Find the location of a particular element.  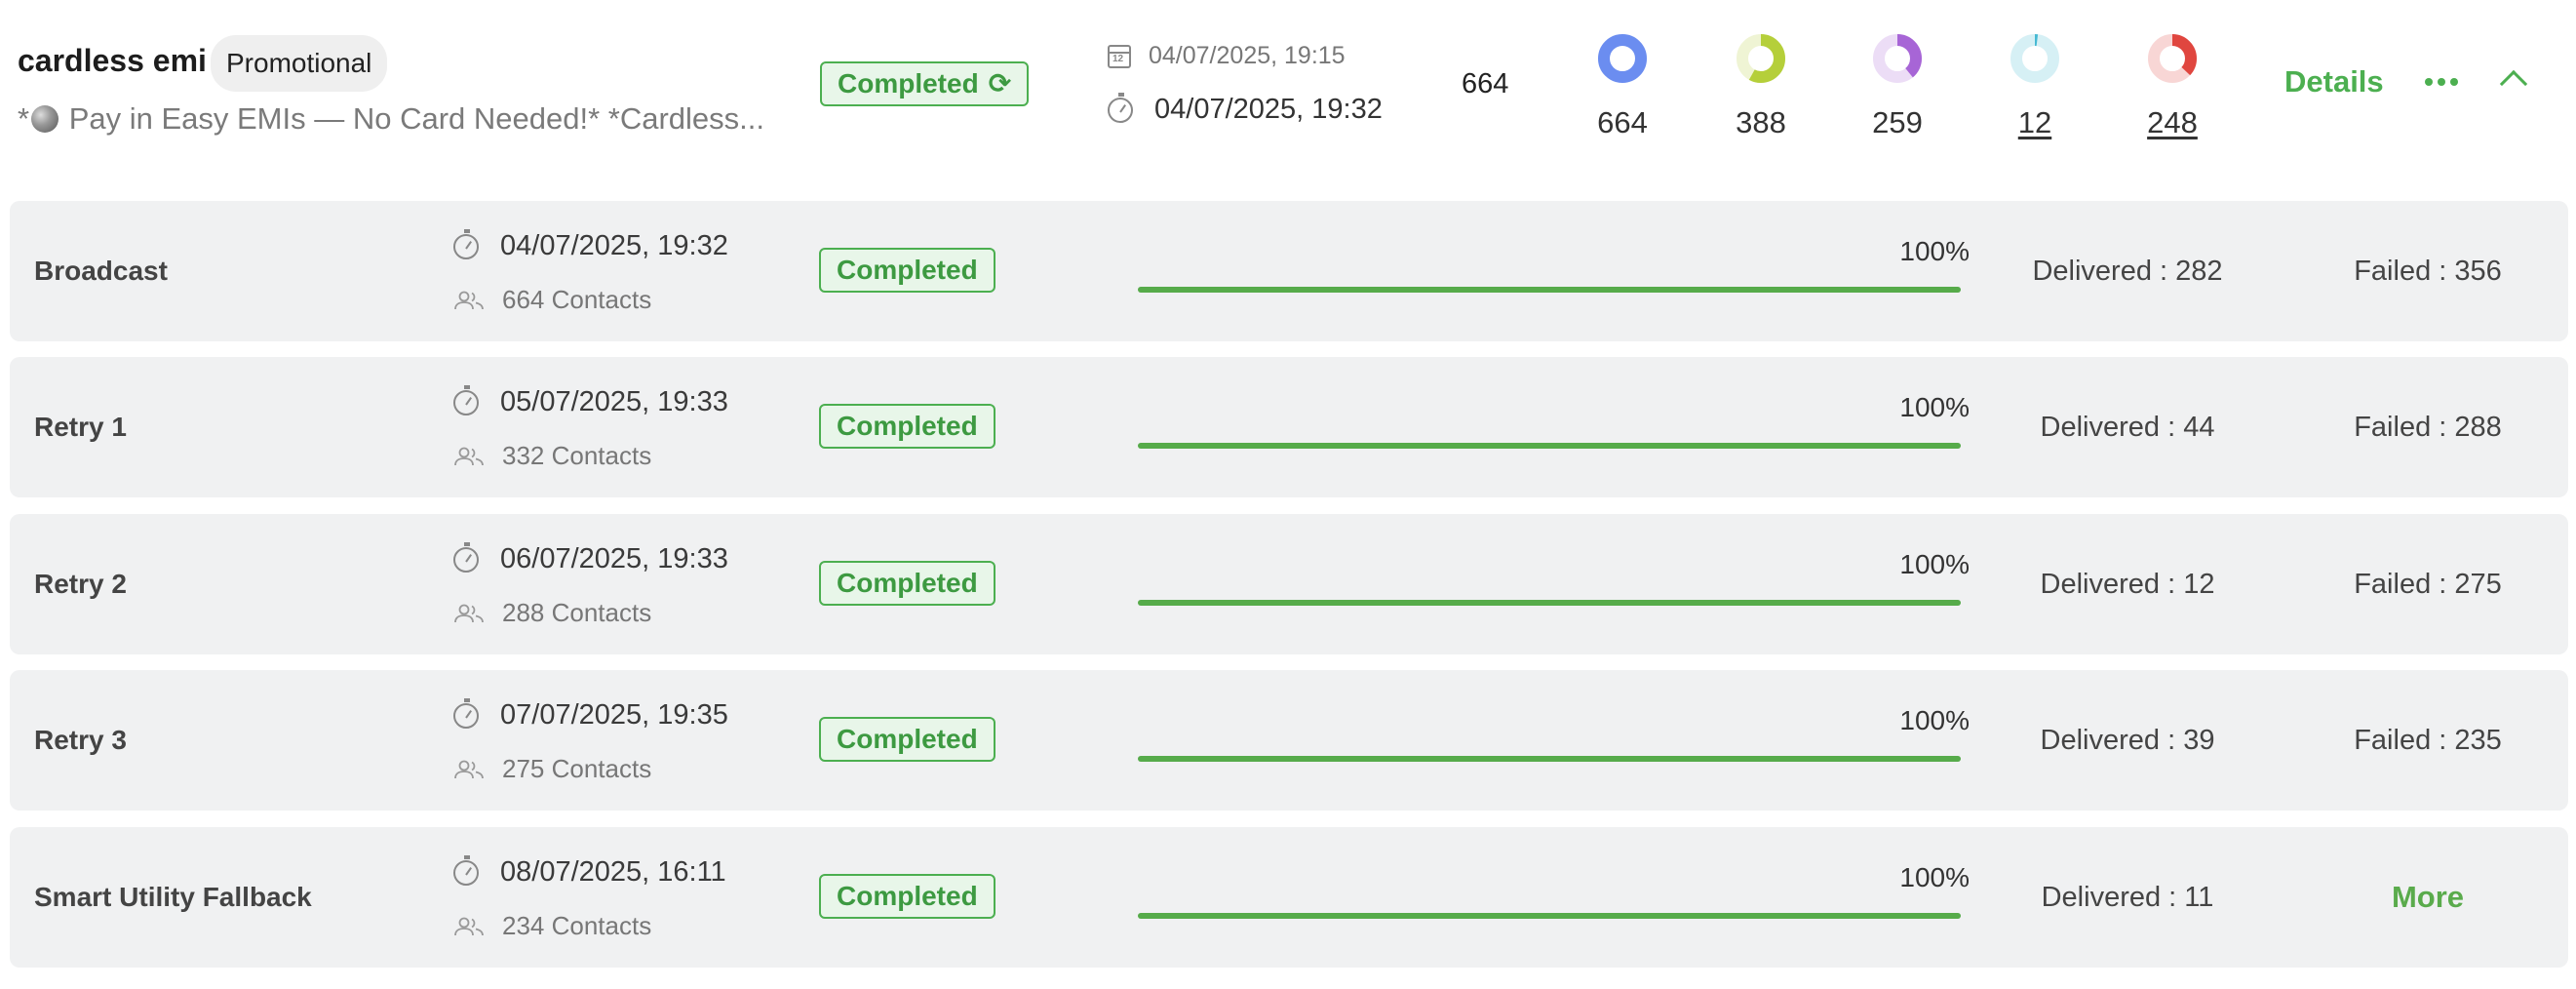

run-name: Retry 3 is located at coordinates (80, 740).